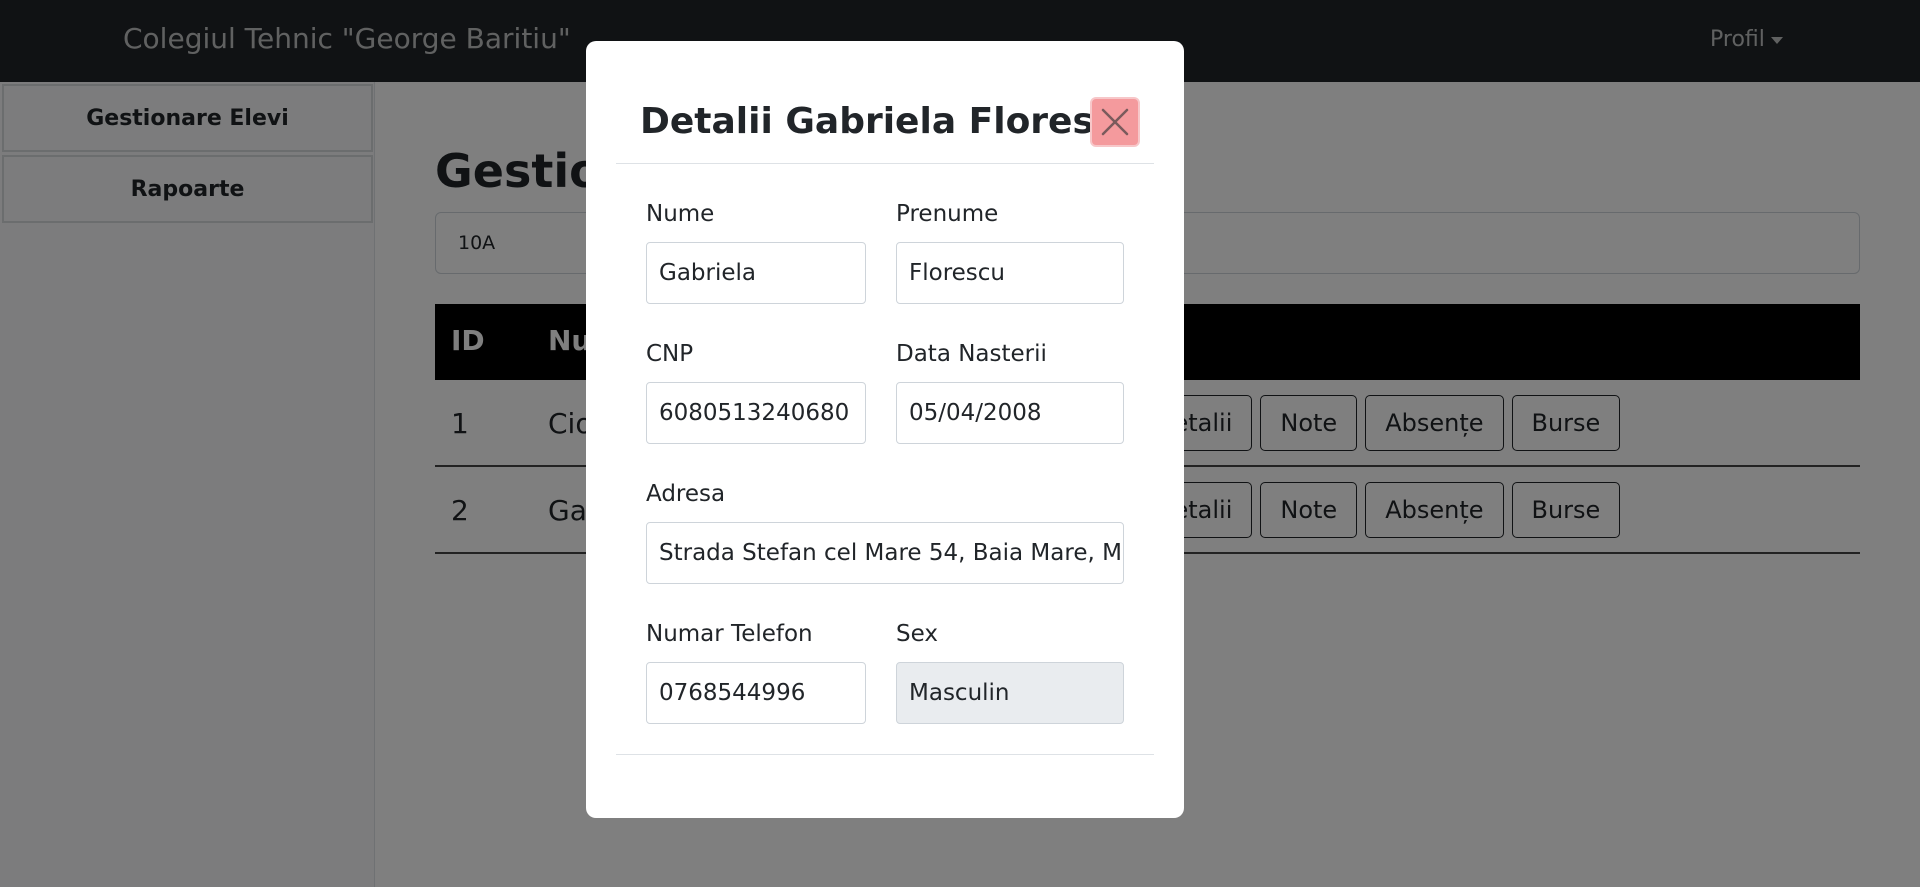  I want to click on prenume-label: Prenume, so click(947, 214).